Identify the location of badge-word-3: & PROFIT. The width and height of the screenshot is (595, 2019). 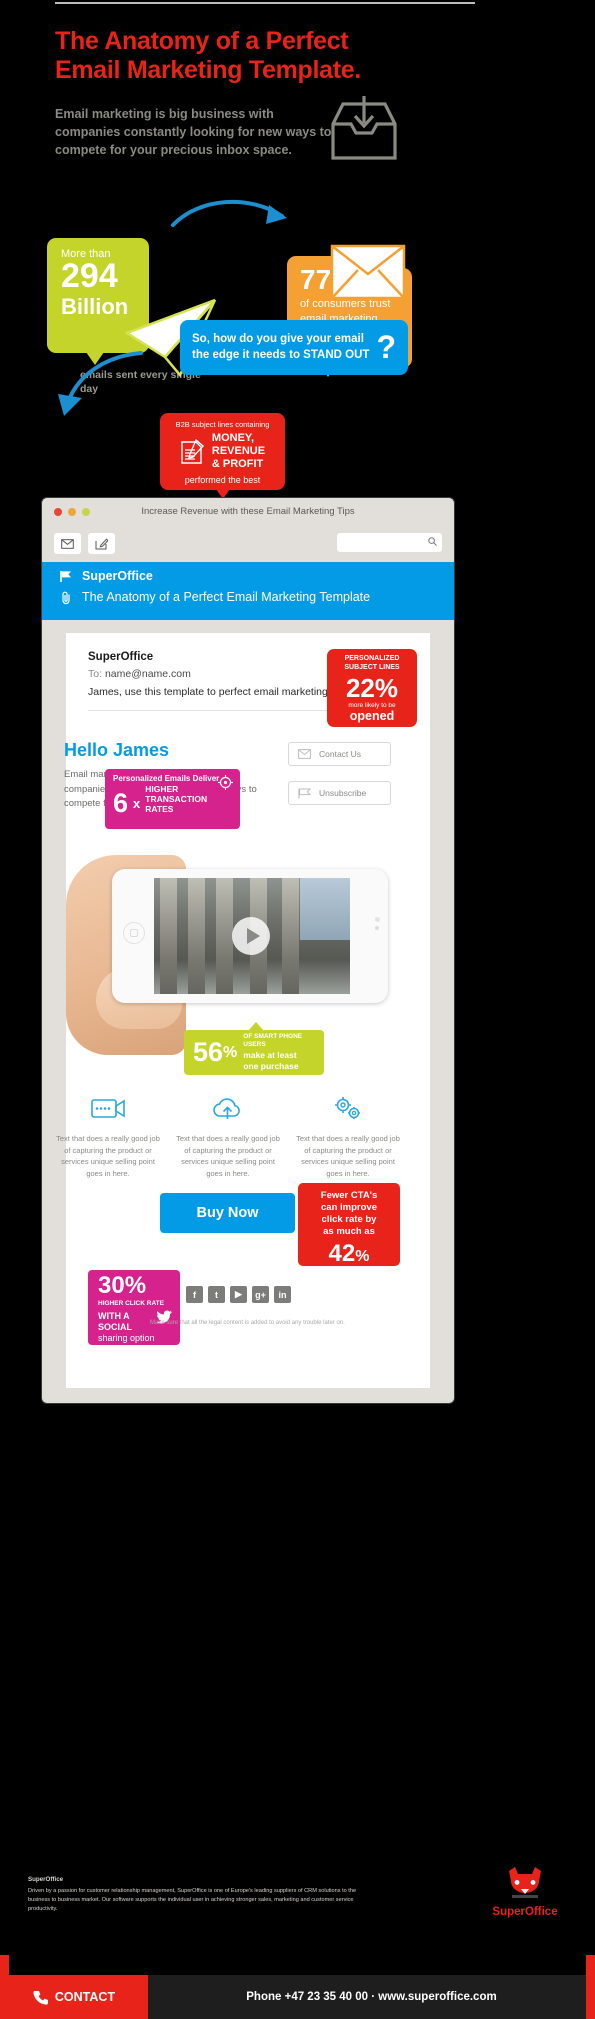
(237, 463).